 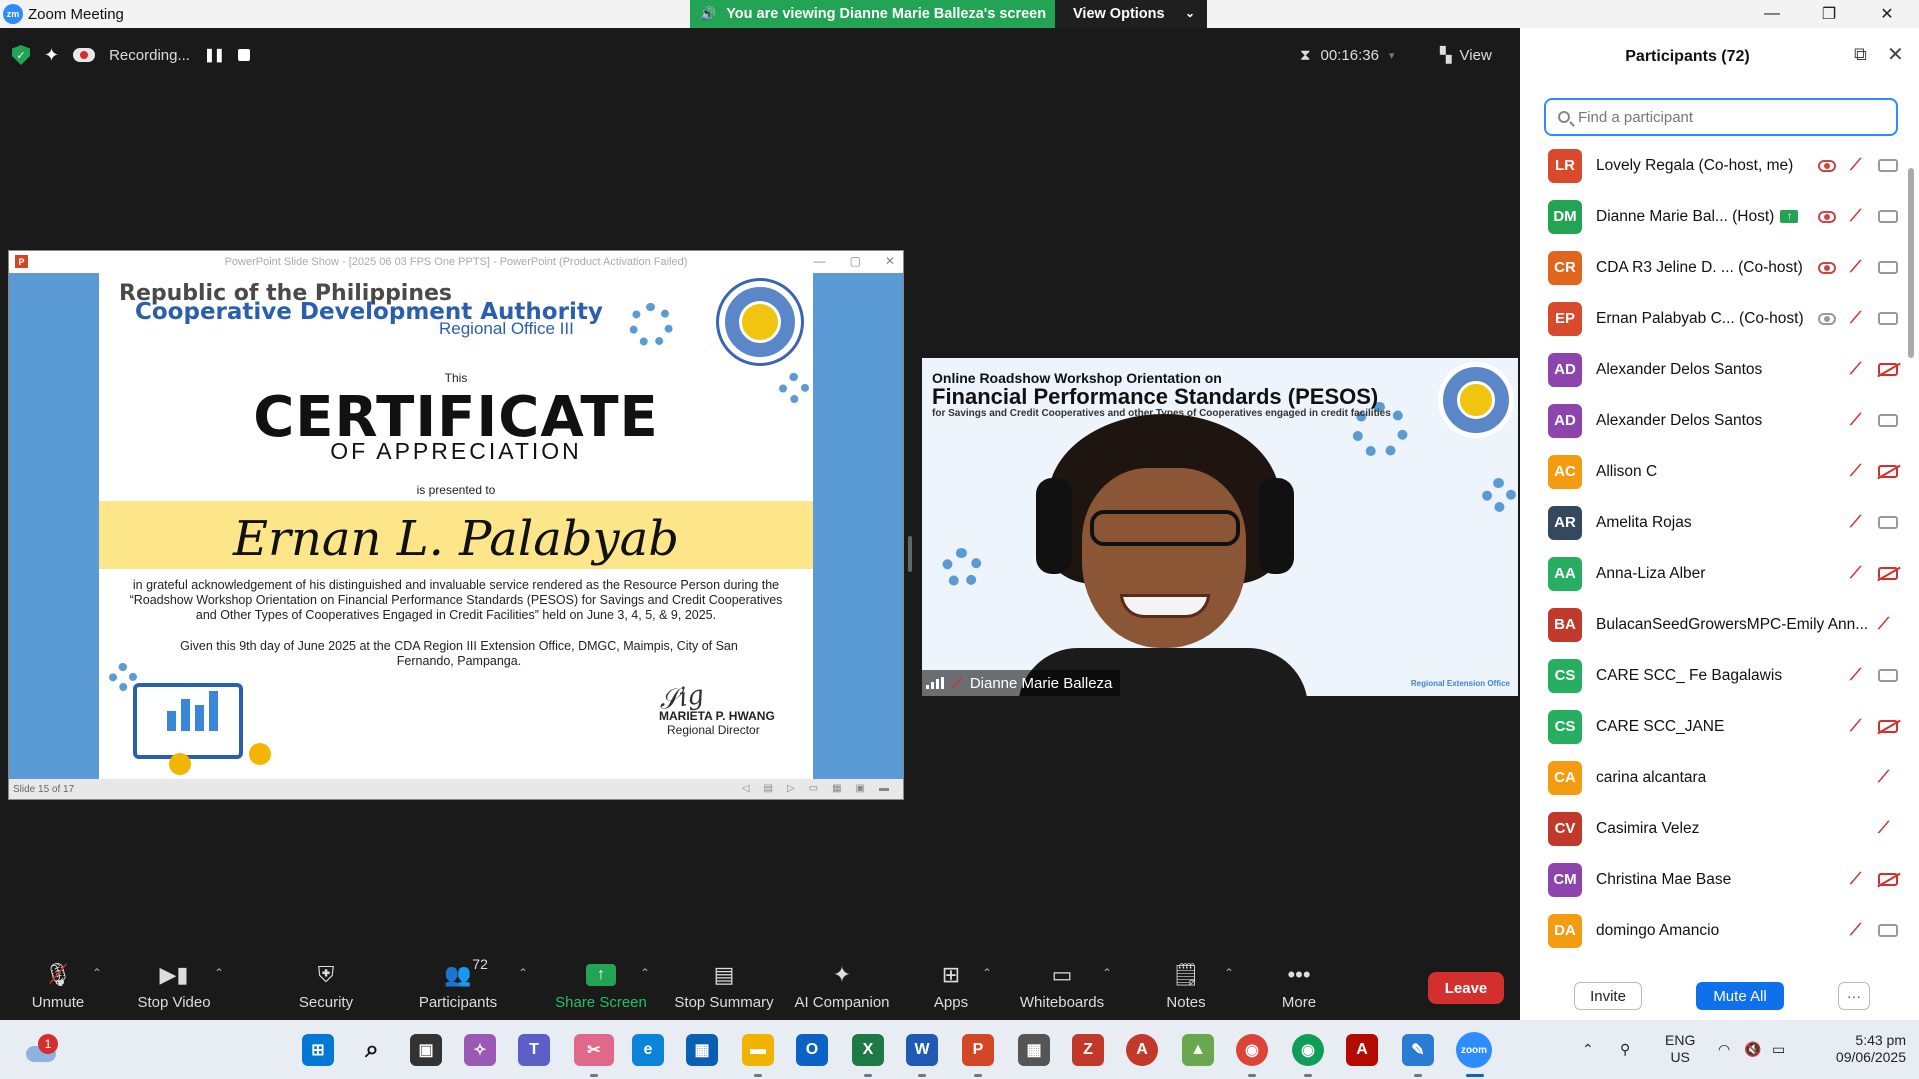 I want to click on participant-search, so click(x=1721, y=117).